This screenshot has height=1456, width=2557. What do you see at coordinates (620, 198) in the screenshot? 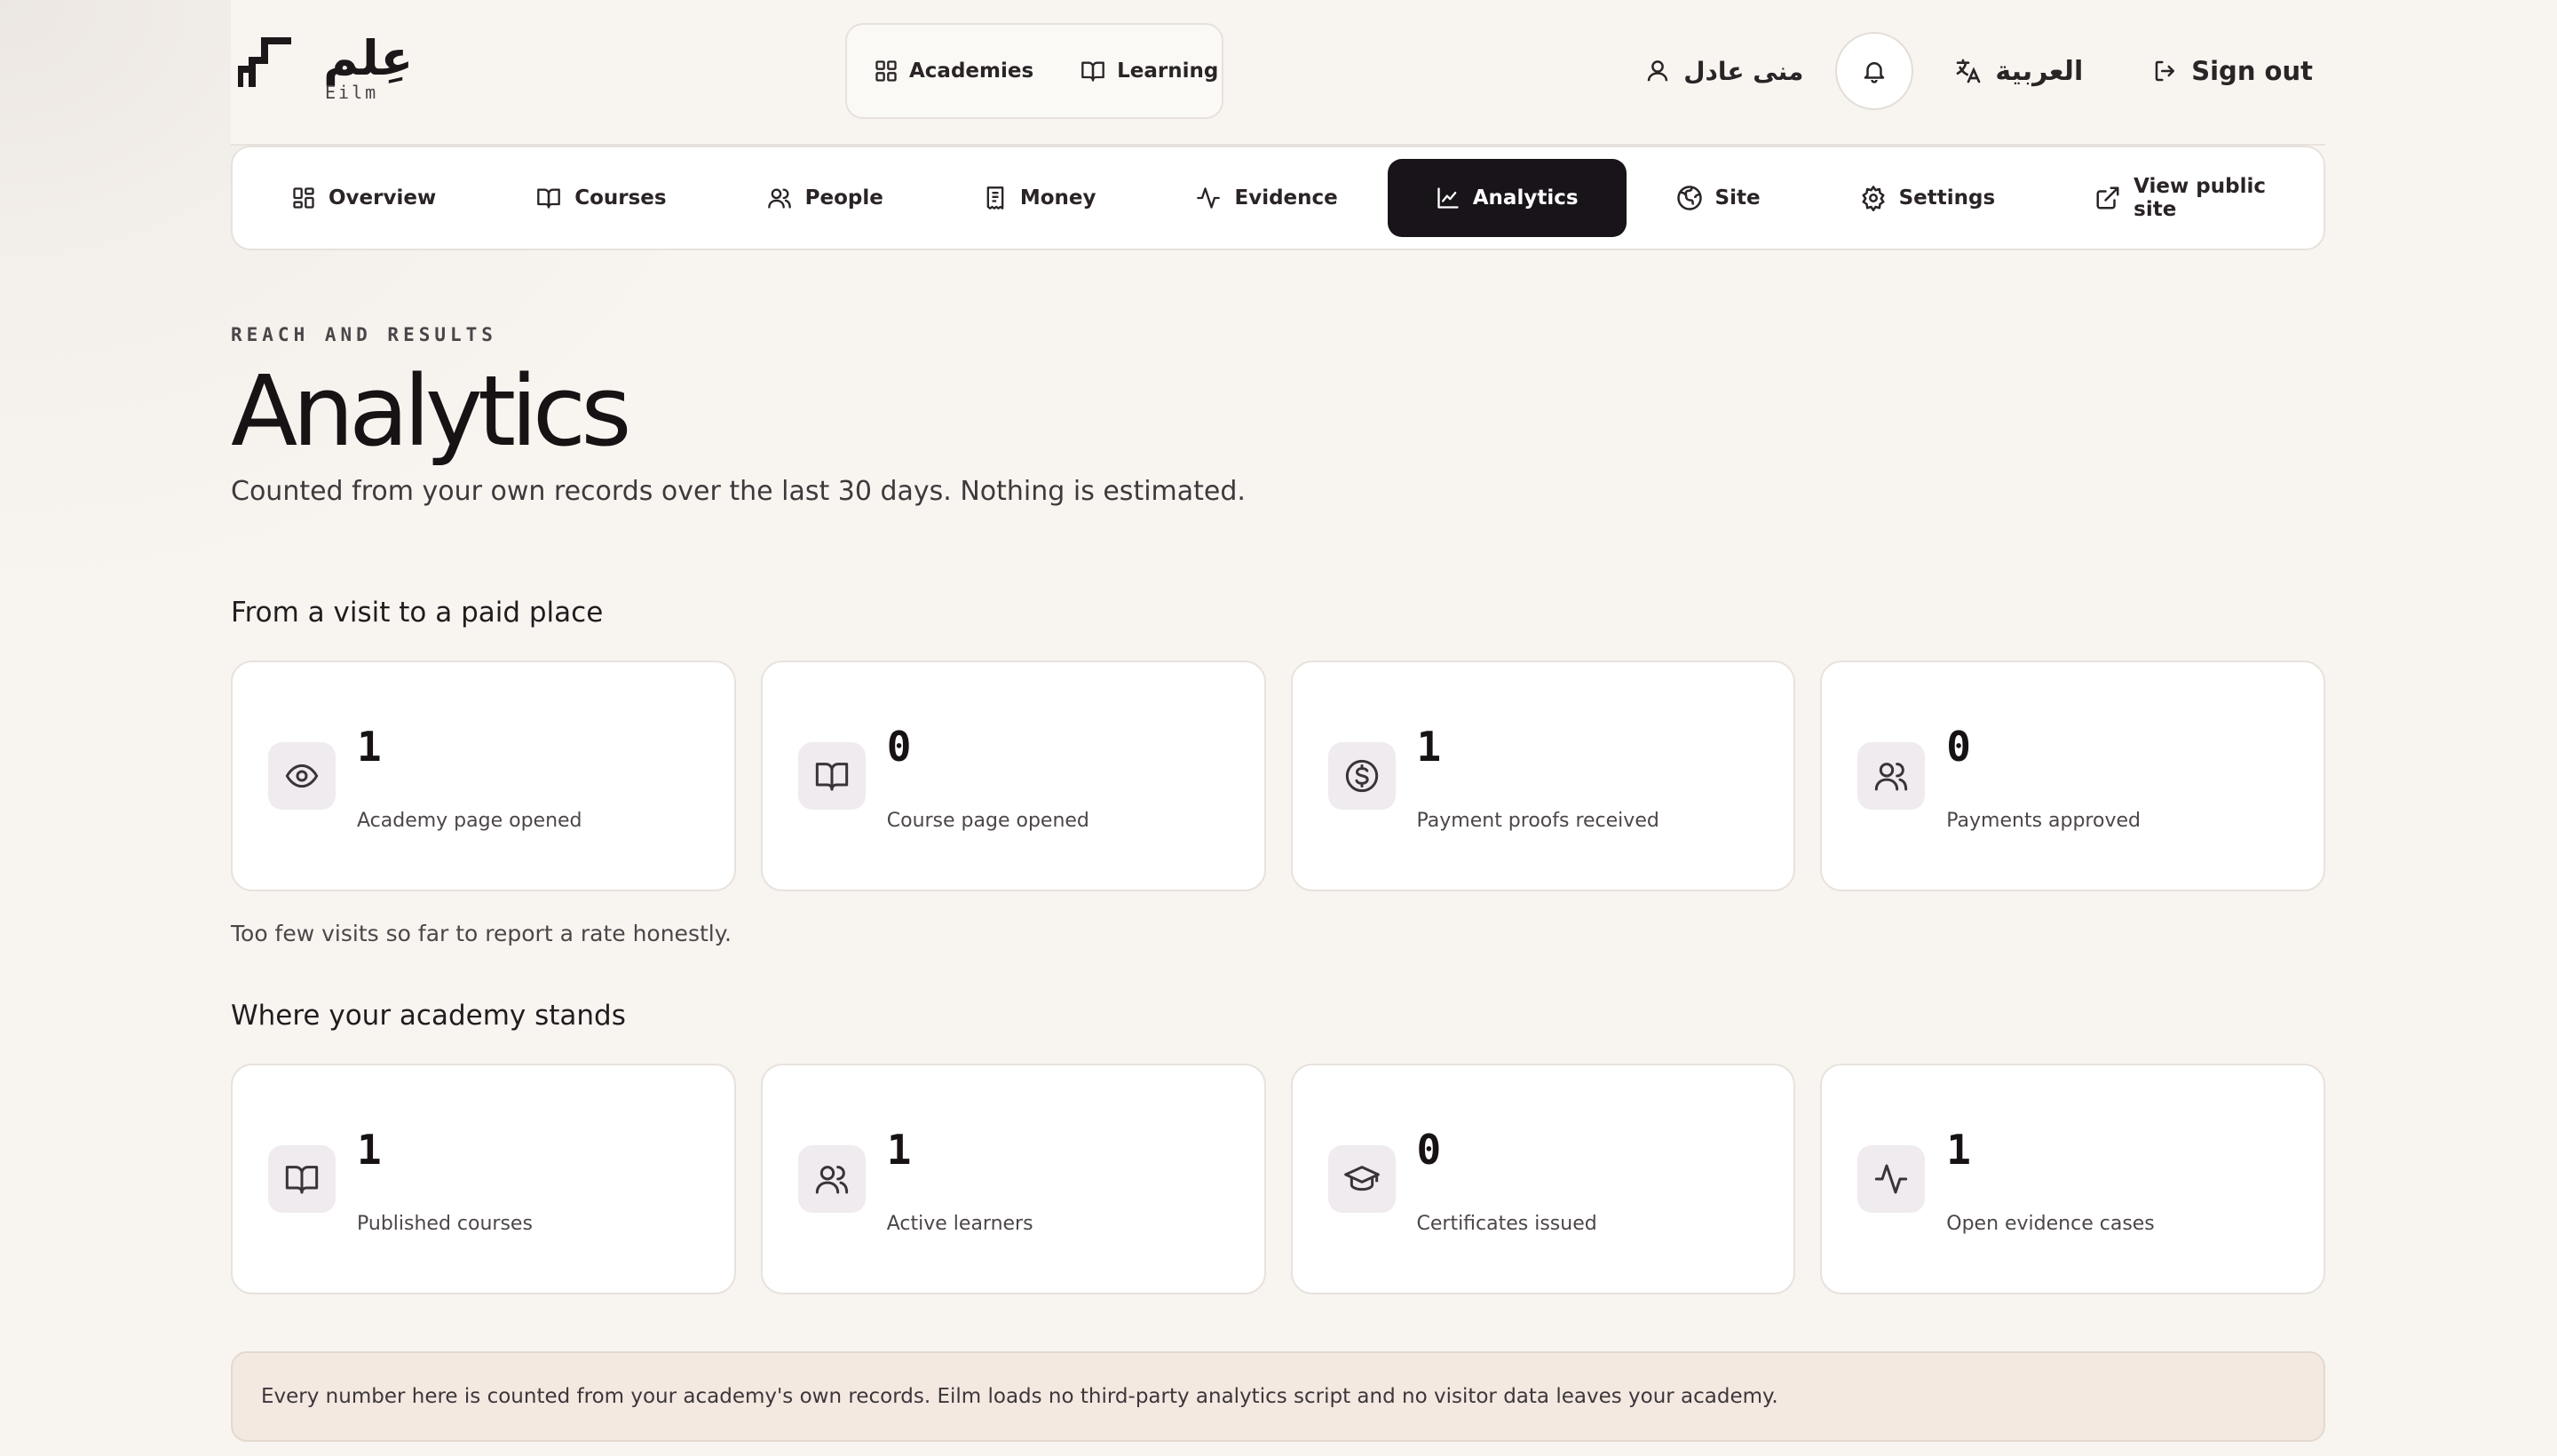
I see `tab-label: Courses` at bounding box center [620, 198].